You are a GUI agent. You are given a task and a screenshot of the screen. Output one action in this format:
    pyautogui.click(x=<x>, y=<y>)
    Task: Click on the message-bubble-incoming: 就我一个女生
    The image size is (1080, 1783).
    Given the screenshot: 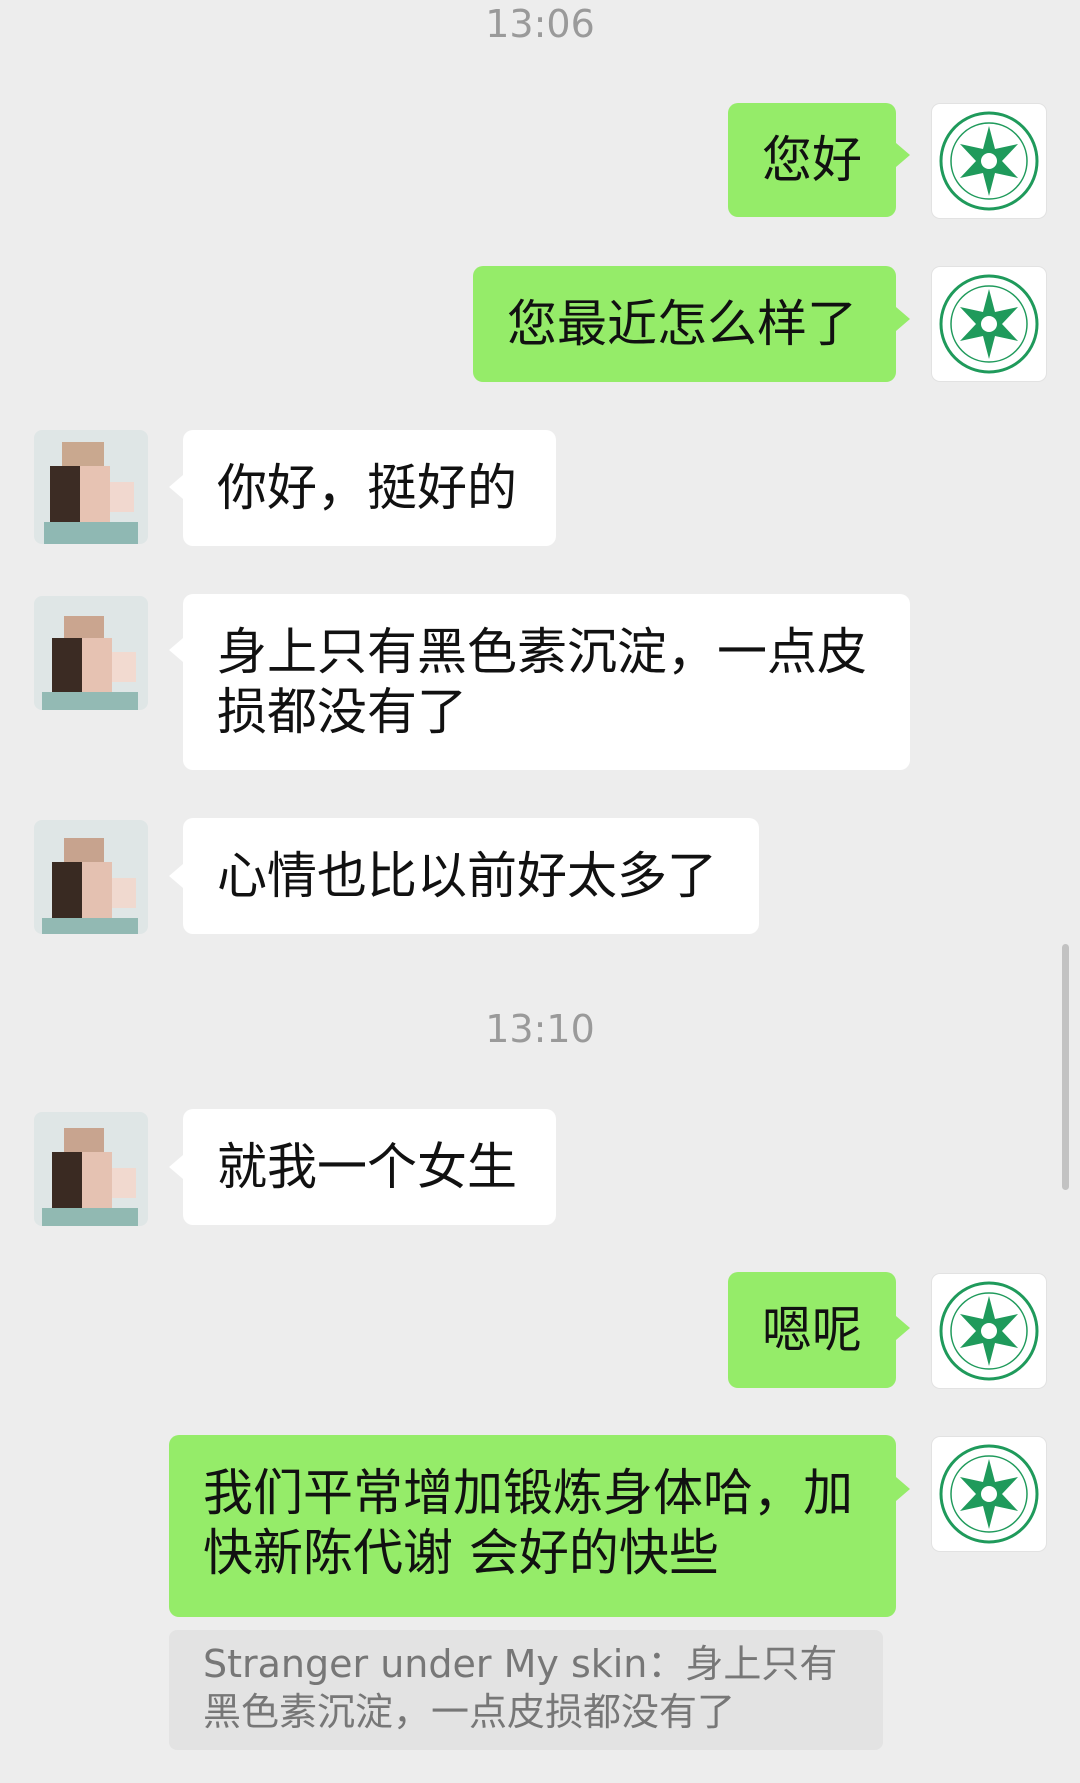 What is the action you would take?
    pyautogui.click(x=369, y=1167)
    